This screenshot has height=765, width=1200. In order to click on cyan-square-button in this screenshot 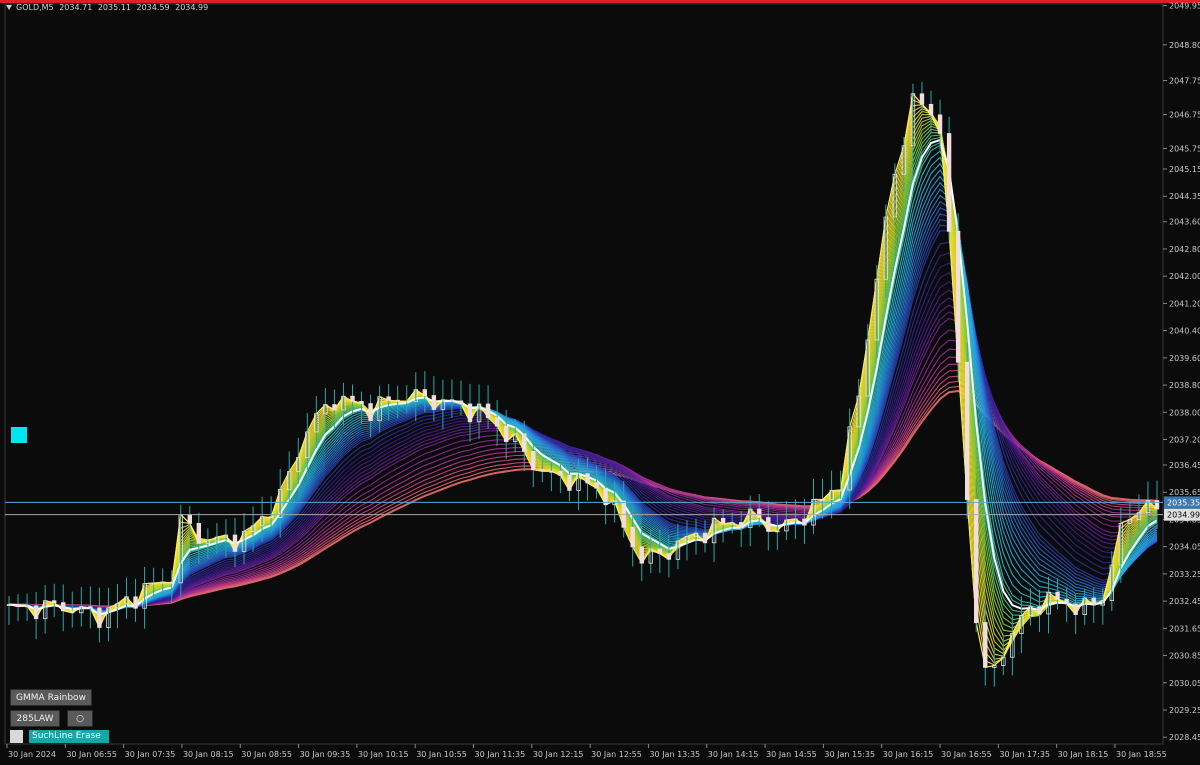, I will do `click(19, 435)`.